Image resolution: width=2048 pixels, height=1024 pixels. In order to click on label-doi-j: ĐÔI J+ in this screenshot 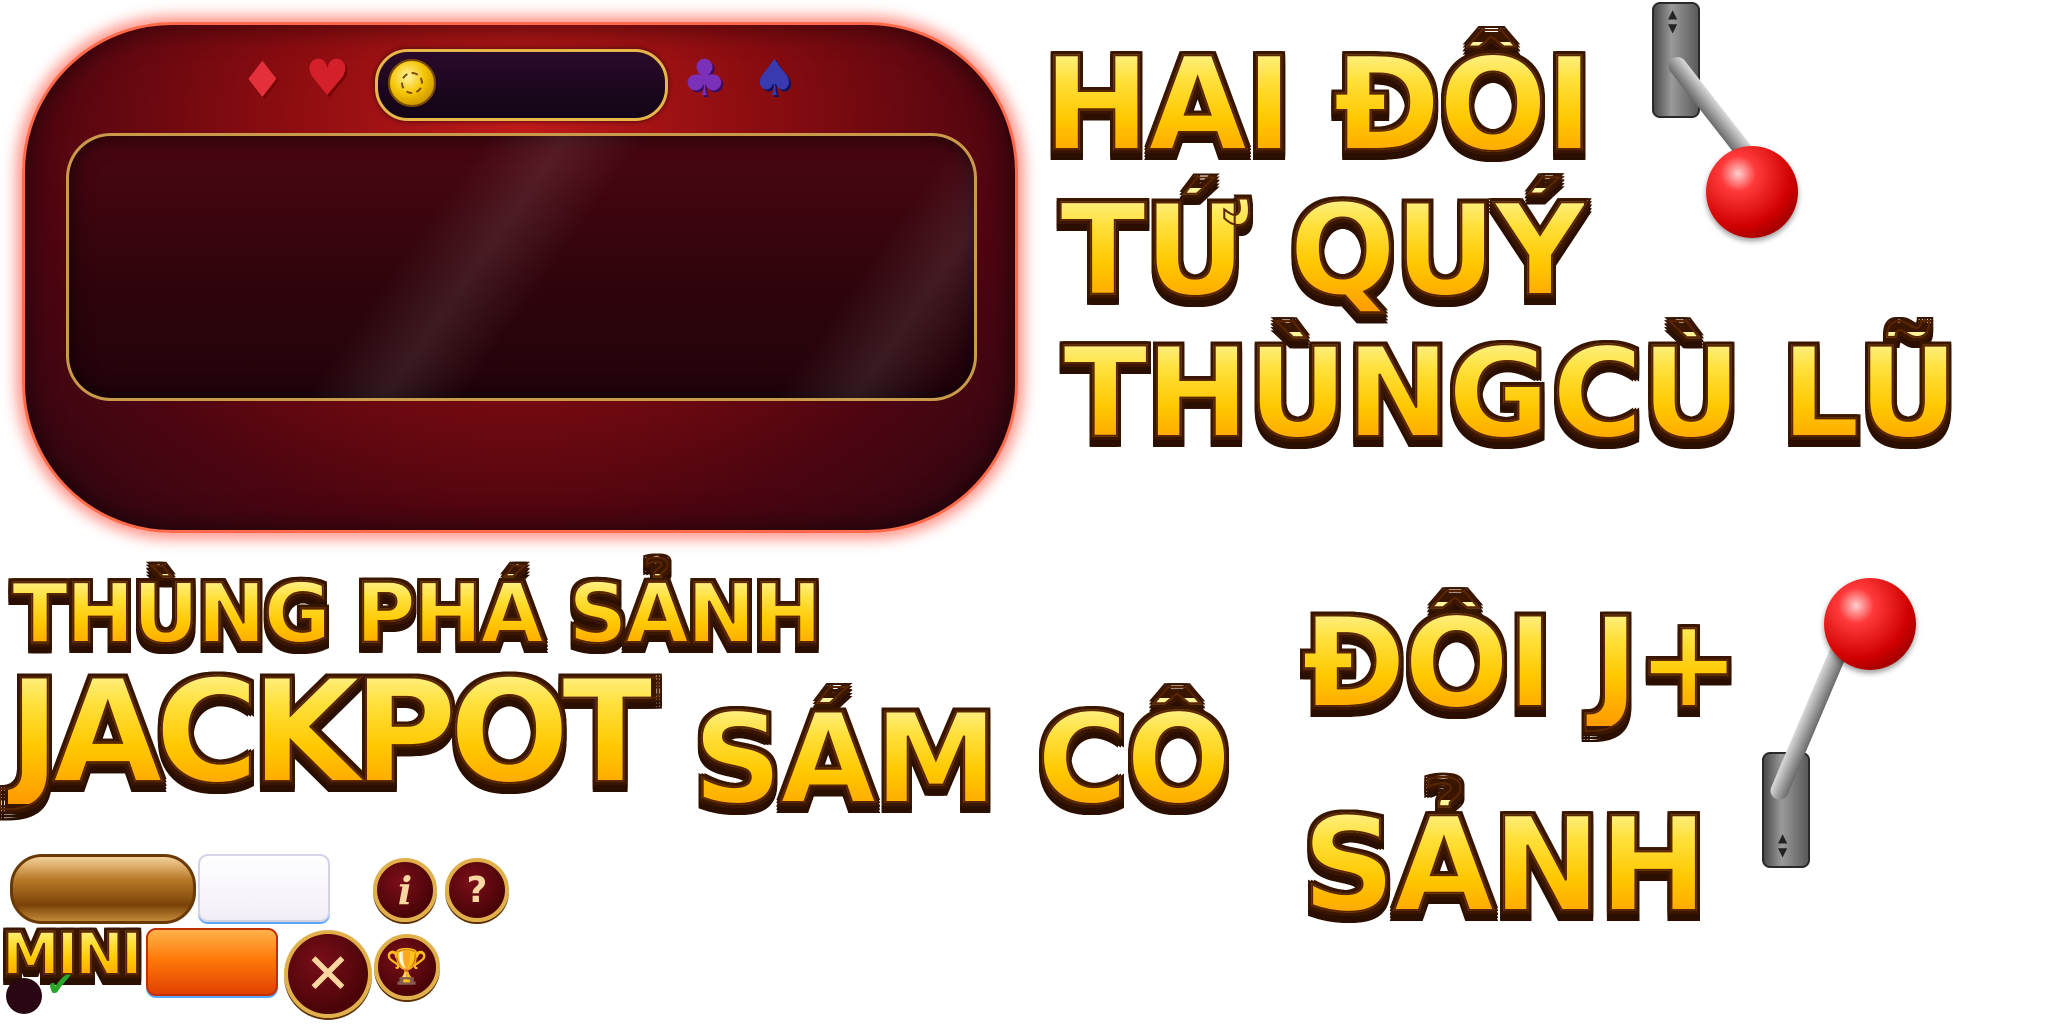, I will do `click(1521, 664)`.